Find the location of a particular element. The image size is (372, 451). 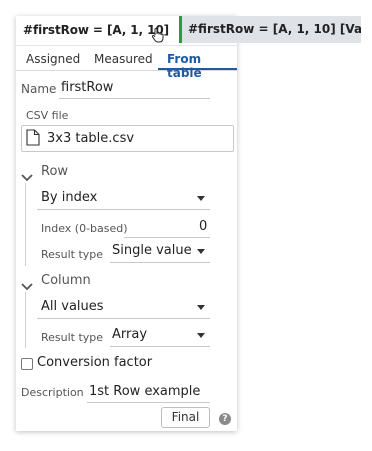

column-result-underline is located at coordinates (160, 346).